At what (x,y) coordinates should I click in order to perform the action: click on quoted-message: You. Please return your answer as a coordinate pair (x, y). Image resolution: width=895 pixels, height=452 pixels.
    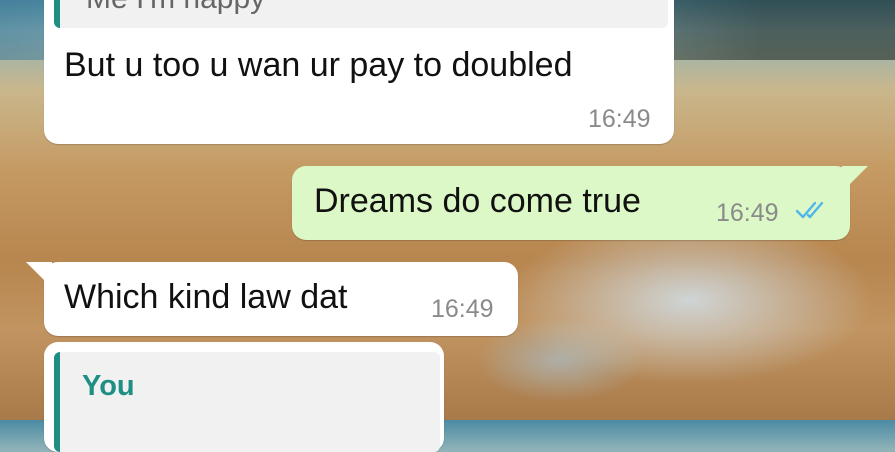
    Looking at the image, I should click on (247, 402).